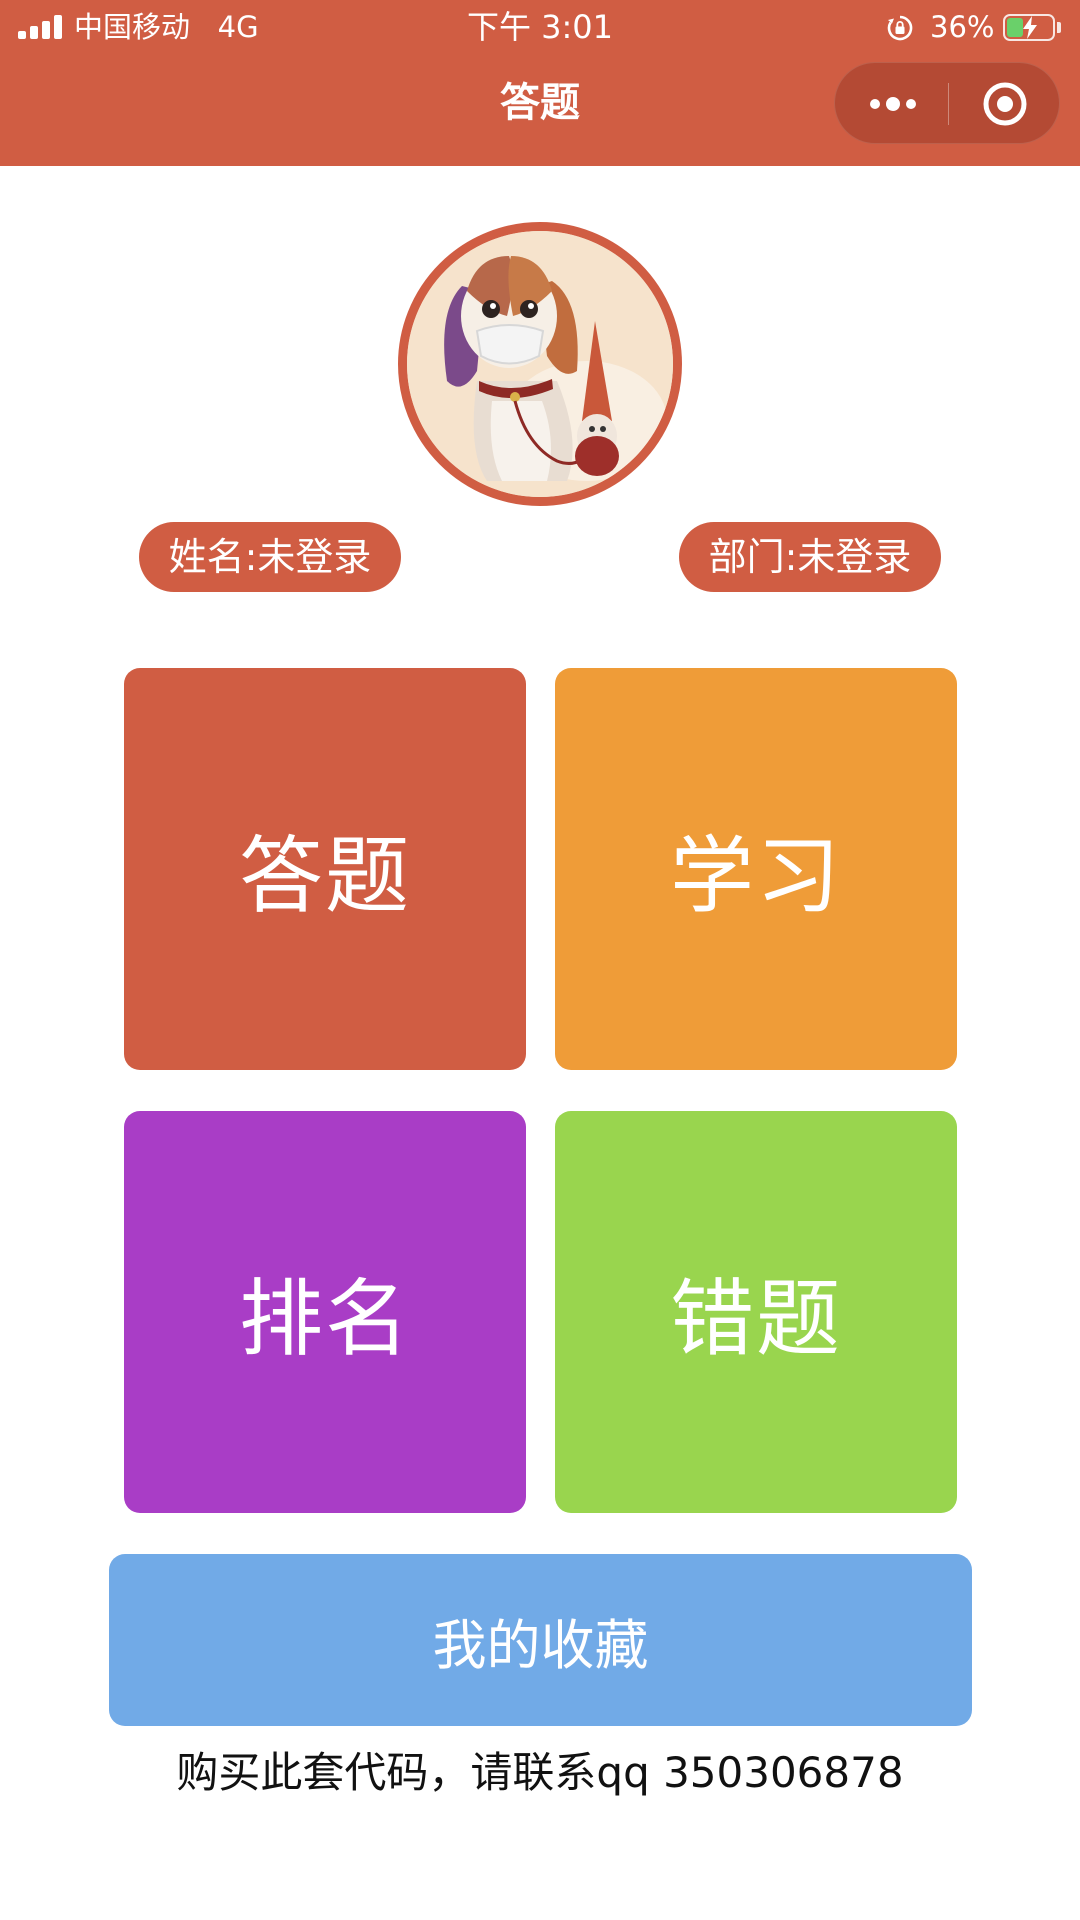 This screenshot has width=1080, height=1920. What do you see at coordinates (756, 1312) in the screenshot?
I see `wrong-answers-tile-button: 错题` at bounding box center [756, 1312].